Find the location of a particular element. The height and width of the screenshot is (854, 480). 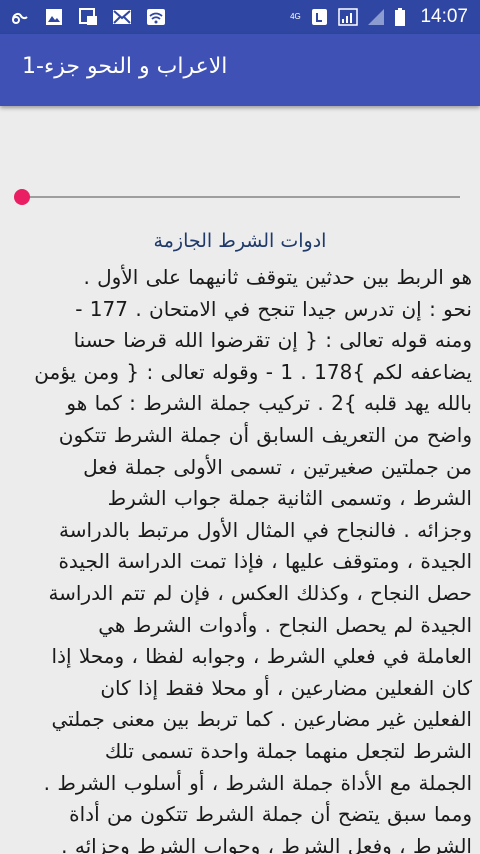

status-bar: 4G 14:07 is located at coordinates (240, 17).